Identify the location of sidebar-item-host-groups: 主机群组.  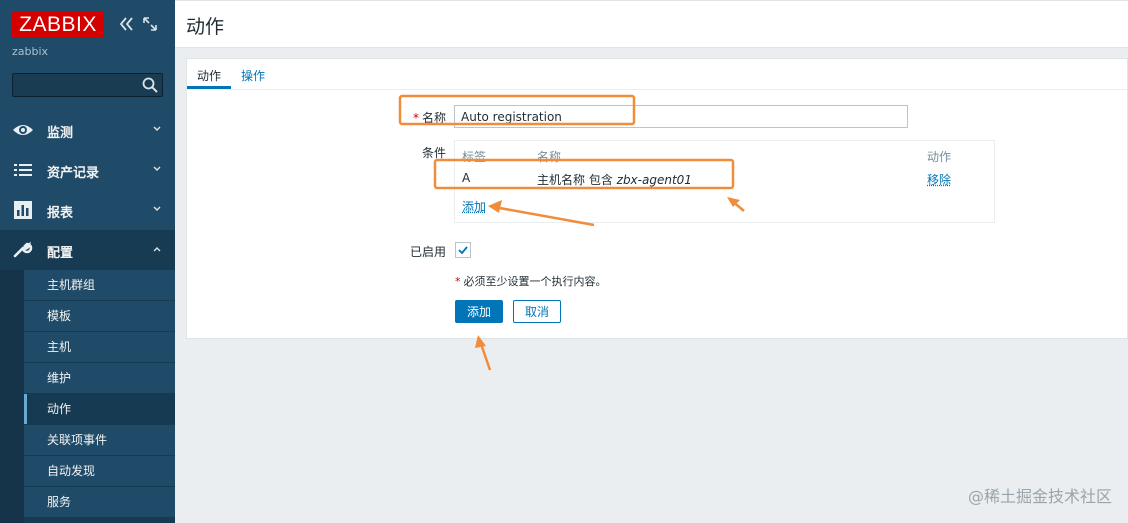
(99, 285).